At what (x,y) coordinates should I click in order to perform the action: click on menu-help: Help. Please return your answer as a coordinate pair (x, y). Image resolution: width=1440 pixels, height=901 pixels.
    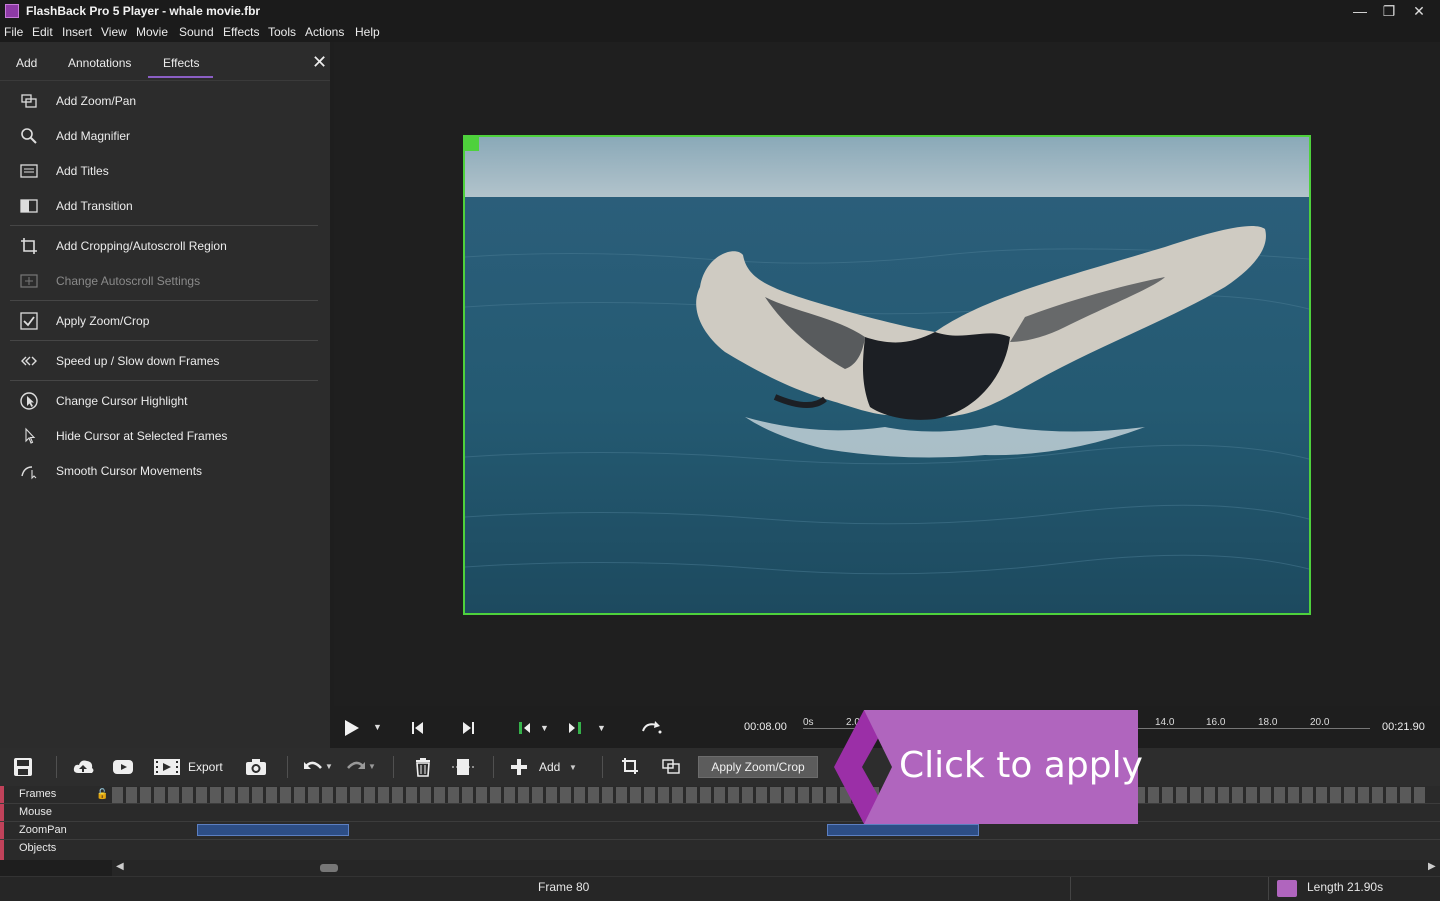
    Looking at the image, I should click on (367, 32).